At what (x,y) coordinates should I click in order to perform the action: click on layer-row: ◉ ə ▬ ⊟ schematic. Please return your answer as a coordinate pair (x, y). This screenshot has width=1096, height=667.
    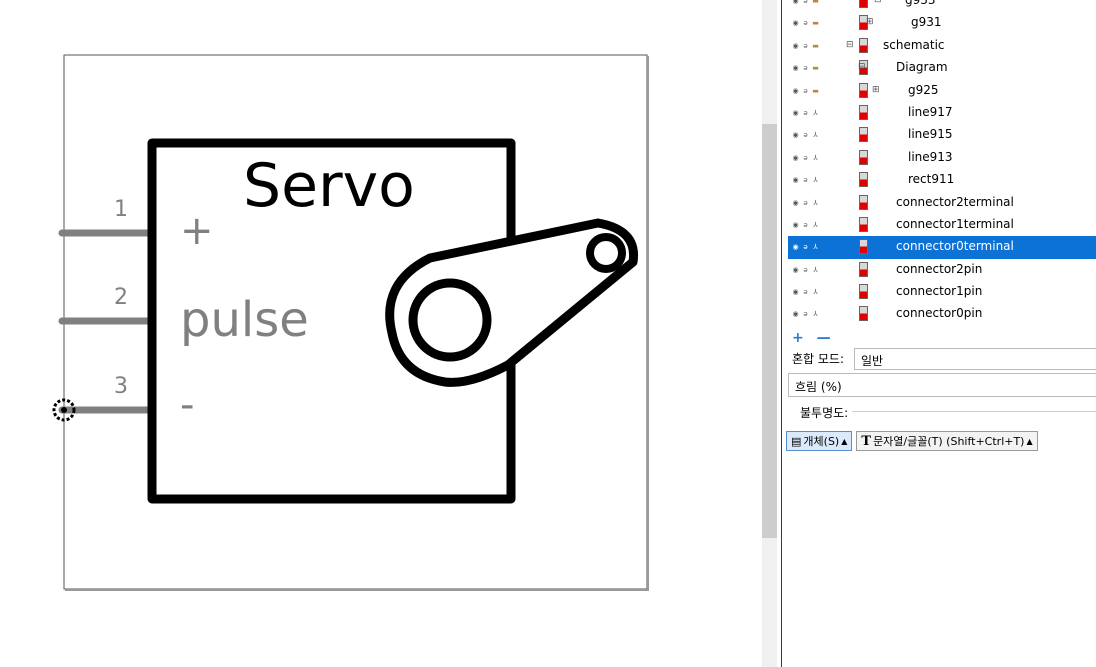
    Looking at the image, I should click on (942, 46).